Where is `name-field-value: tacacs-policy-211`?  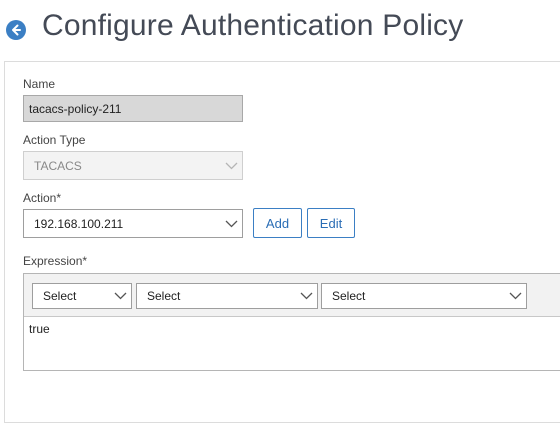 name-field-value: tacacs-policy-211 is located at coordinates (75, 108).